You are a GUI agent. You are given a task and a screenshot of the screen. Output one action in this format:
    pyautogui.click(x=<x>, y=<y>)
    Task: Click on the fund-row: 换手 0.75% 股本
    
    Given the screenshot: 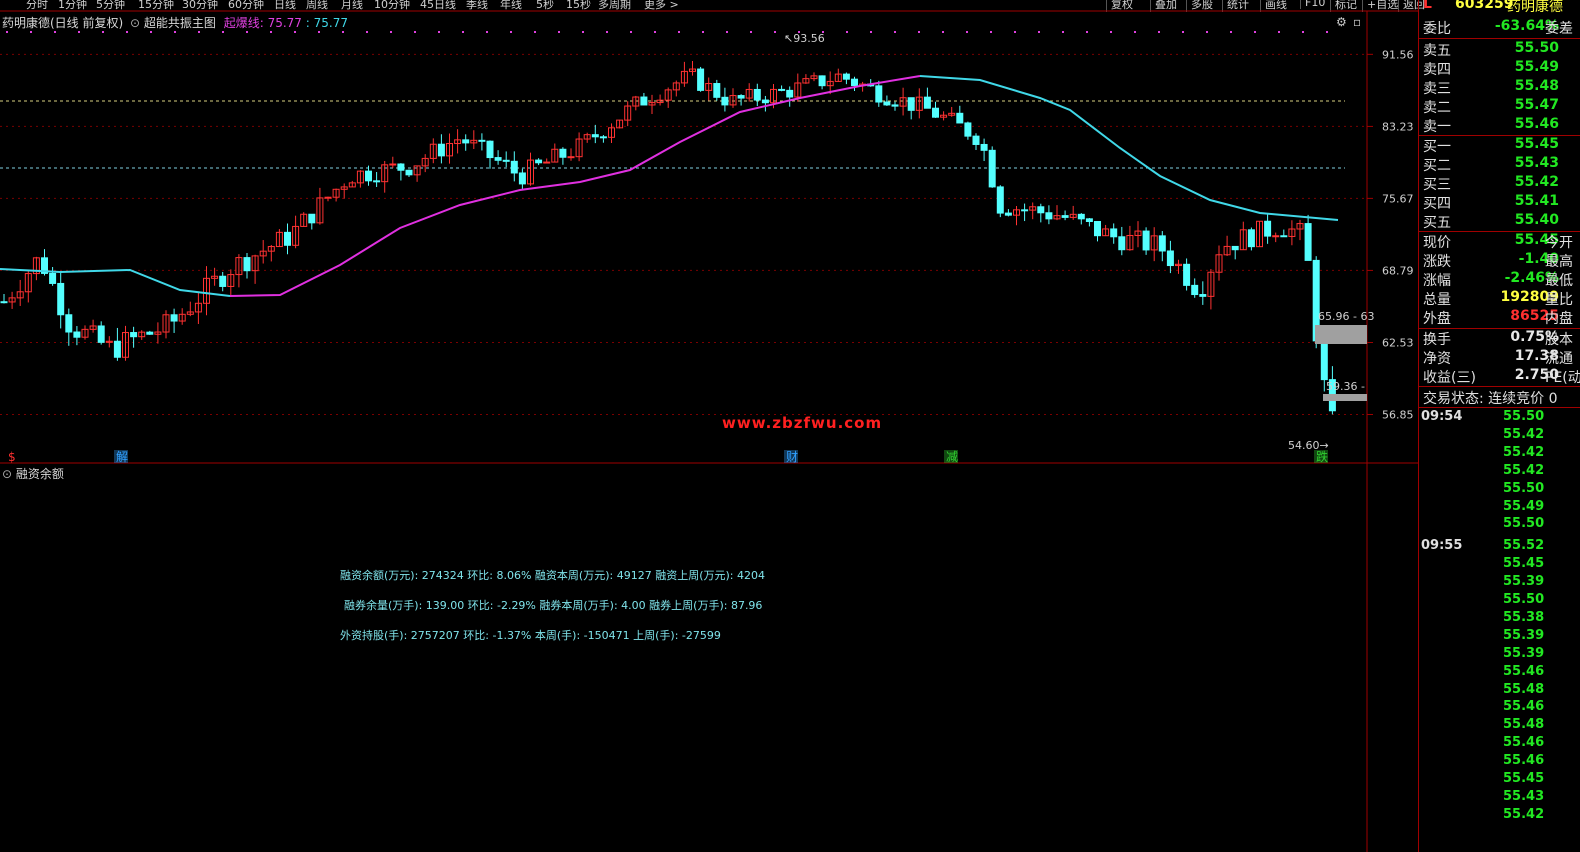 What is the action you would take?
    pyautogui.click(x=1500, y=338)
    